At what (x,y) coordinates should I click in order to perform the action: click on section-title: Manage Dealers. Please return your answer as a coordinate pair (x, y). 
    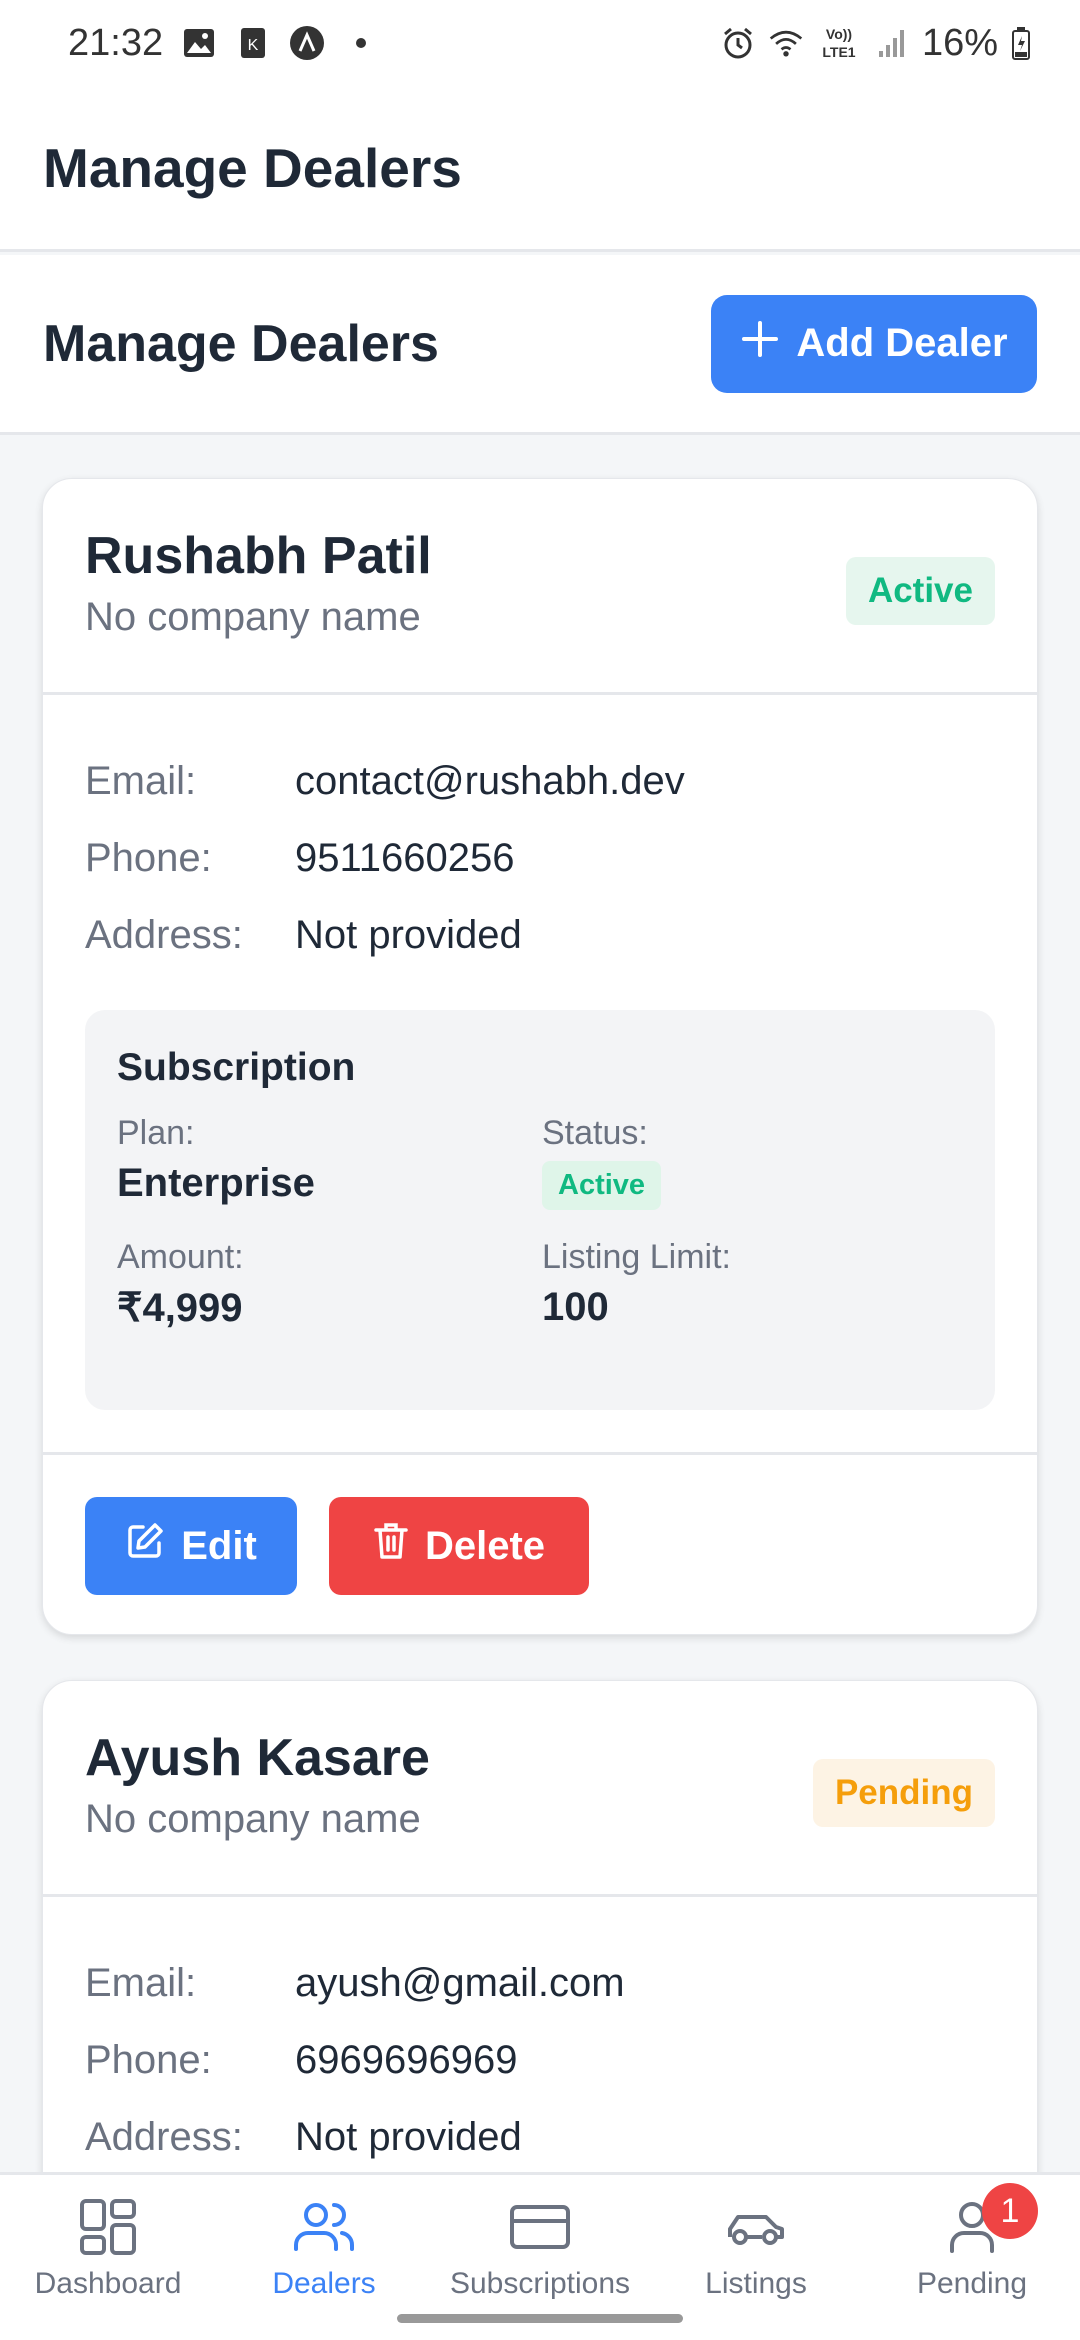
    Looking at the image, I should click on (241, 343).